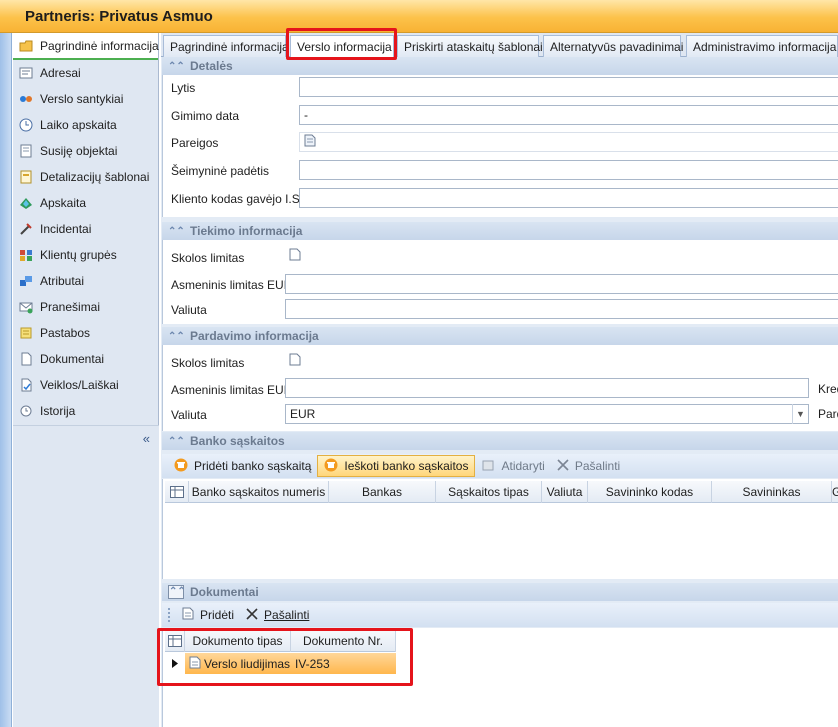 The height and width of the screenshot is (727, 838). I want to click on row-indicator-icon, so click(175, 663).